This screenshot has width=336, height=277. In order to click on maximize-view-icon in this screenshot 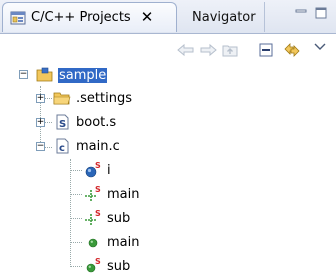, I will do `click(321, 13)`.